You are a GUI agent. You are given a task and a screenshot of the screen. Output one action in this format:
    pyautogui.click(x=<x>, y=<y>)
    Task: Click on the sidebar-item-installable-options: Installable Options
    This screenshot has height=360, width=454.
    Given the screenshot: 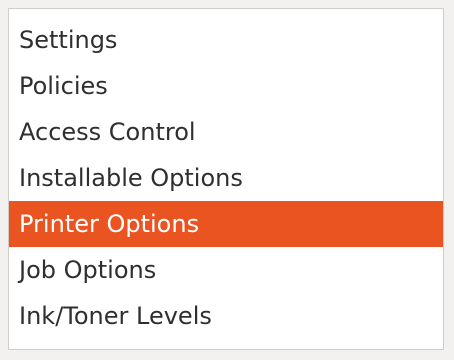 What is the action you would take?
    pyautogui.click(x=226, y=178)
    